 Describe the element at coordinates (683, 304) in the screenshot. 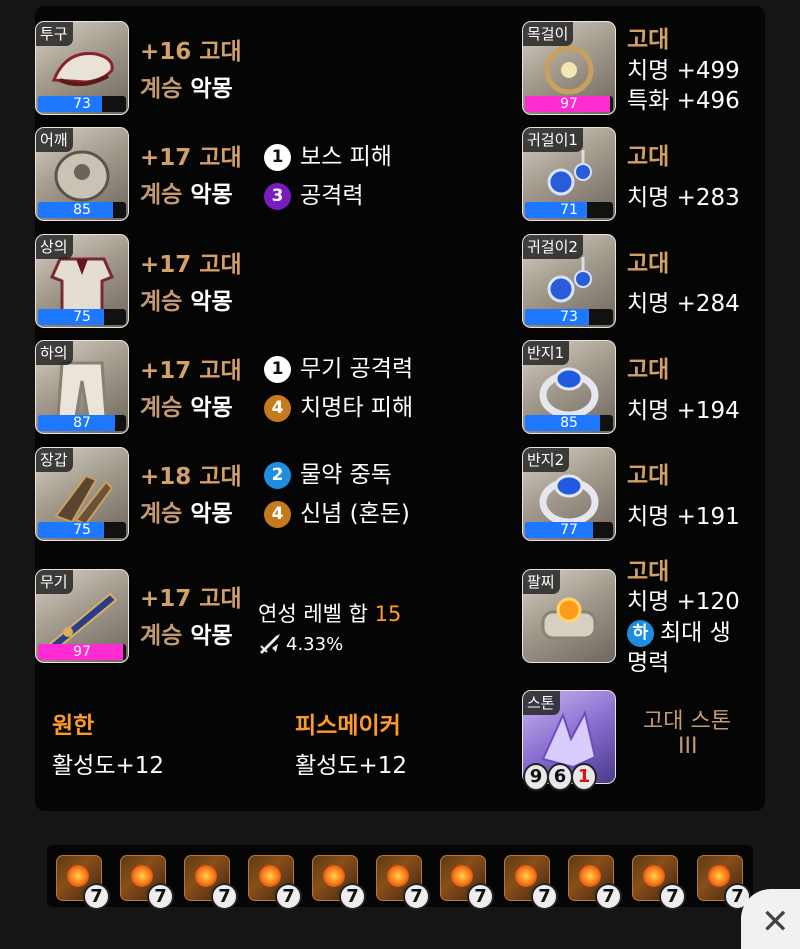

I see `earring2-stat-0: 치명 +284` at that location.